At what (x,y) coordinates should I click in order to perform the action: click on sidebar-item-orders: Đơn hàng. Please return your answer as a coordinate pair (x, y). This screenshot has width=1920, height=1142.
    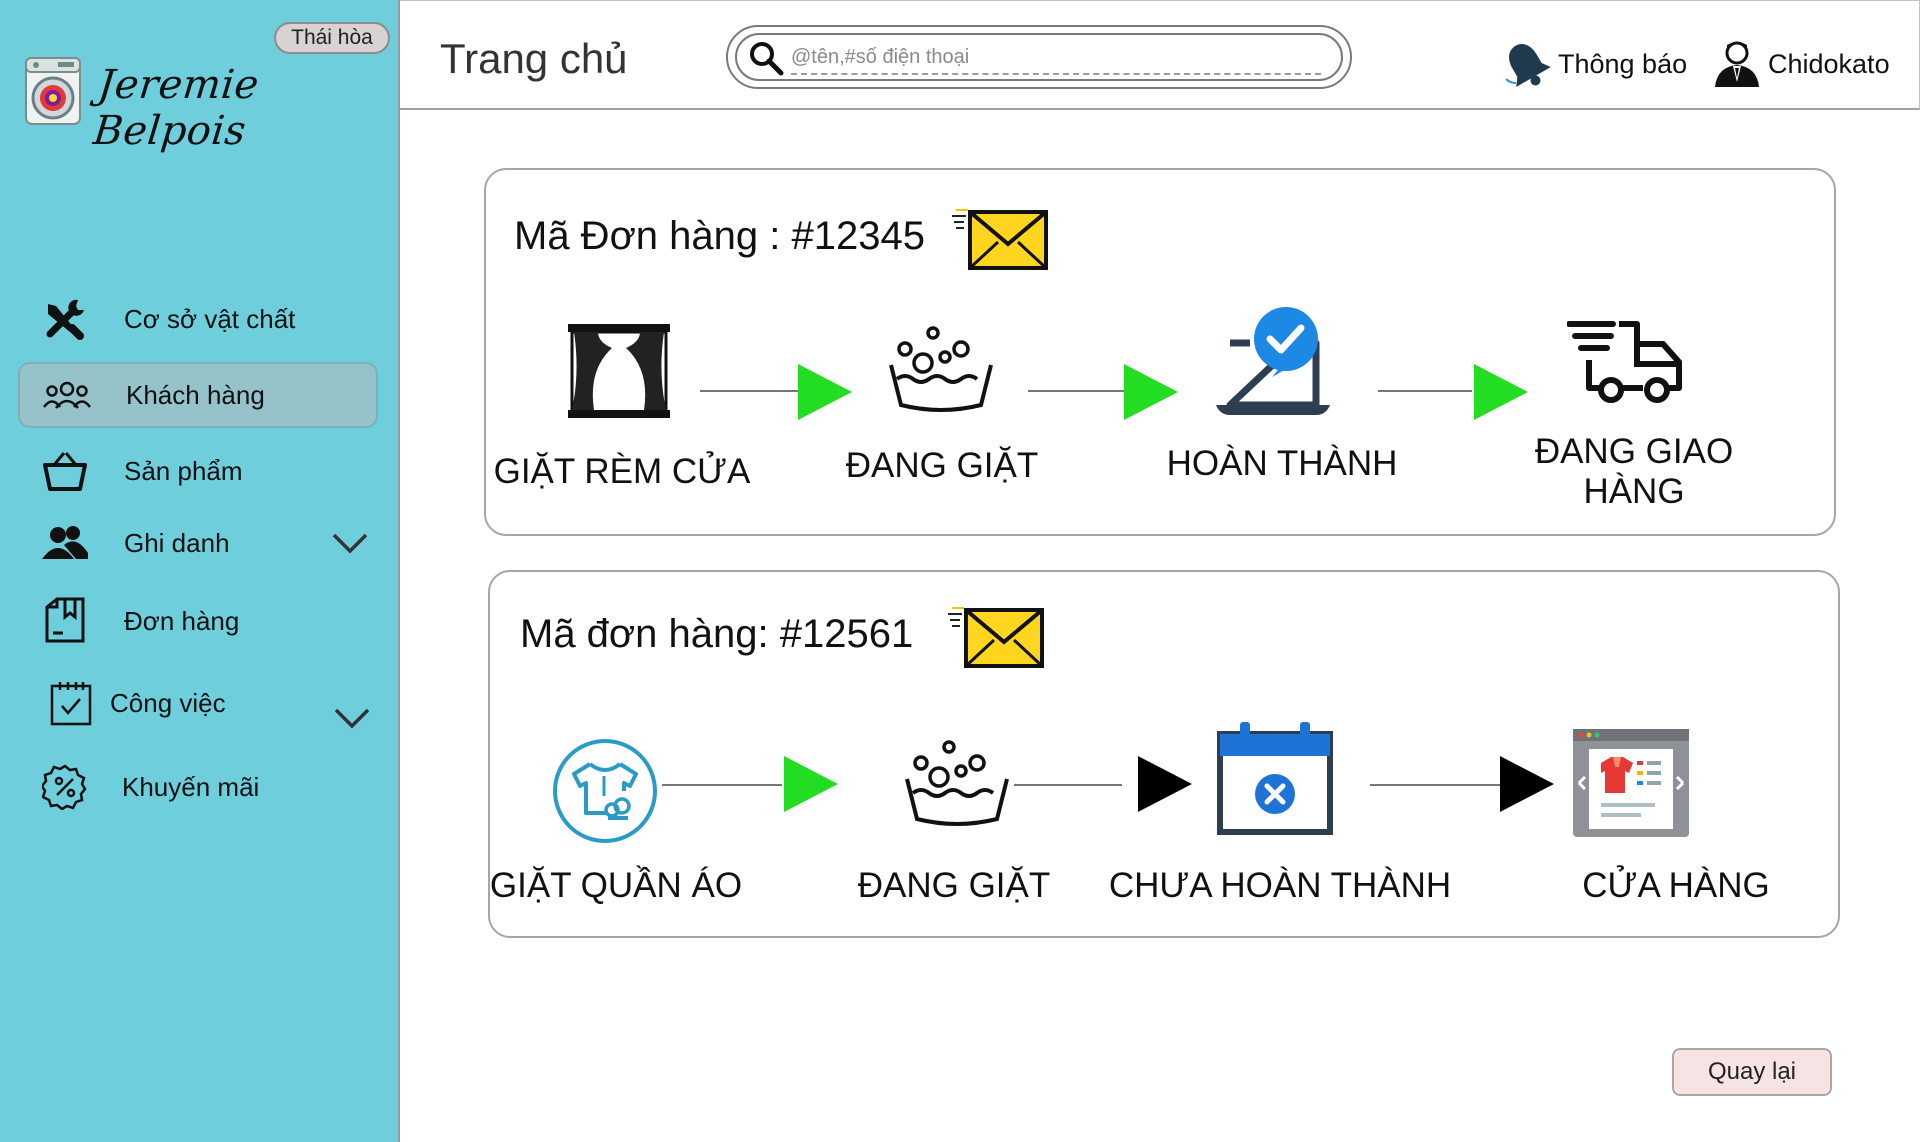
    Looking at the image, I should click on (198, 621).